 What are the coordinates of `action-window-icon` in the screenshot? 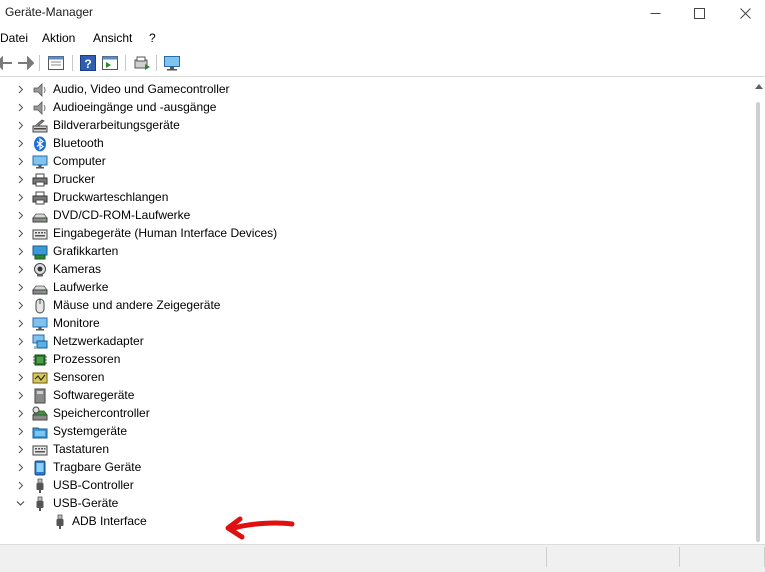 It's located at (110, 63).